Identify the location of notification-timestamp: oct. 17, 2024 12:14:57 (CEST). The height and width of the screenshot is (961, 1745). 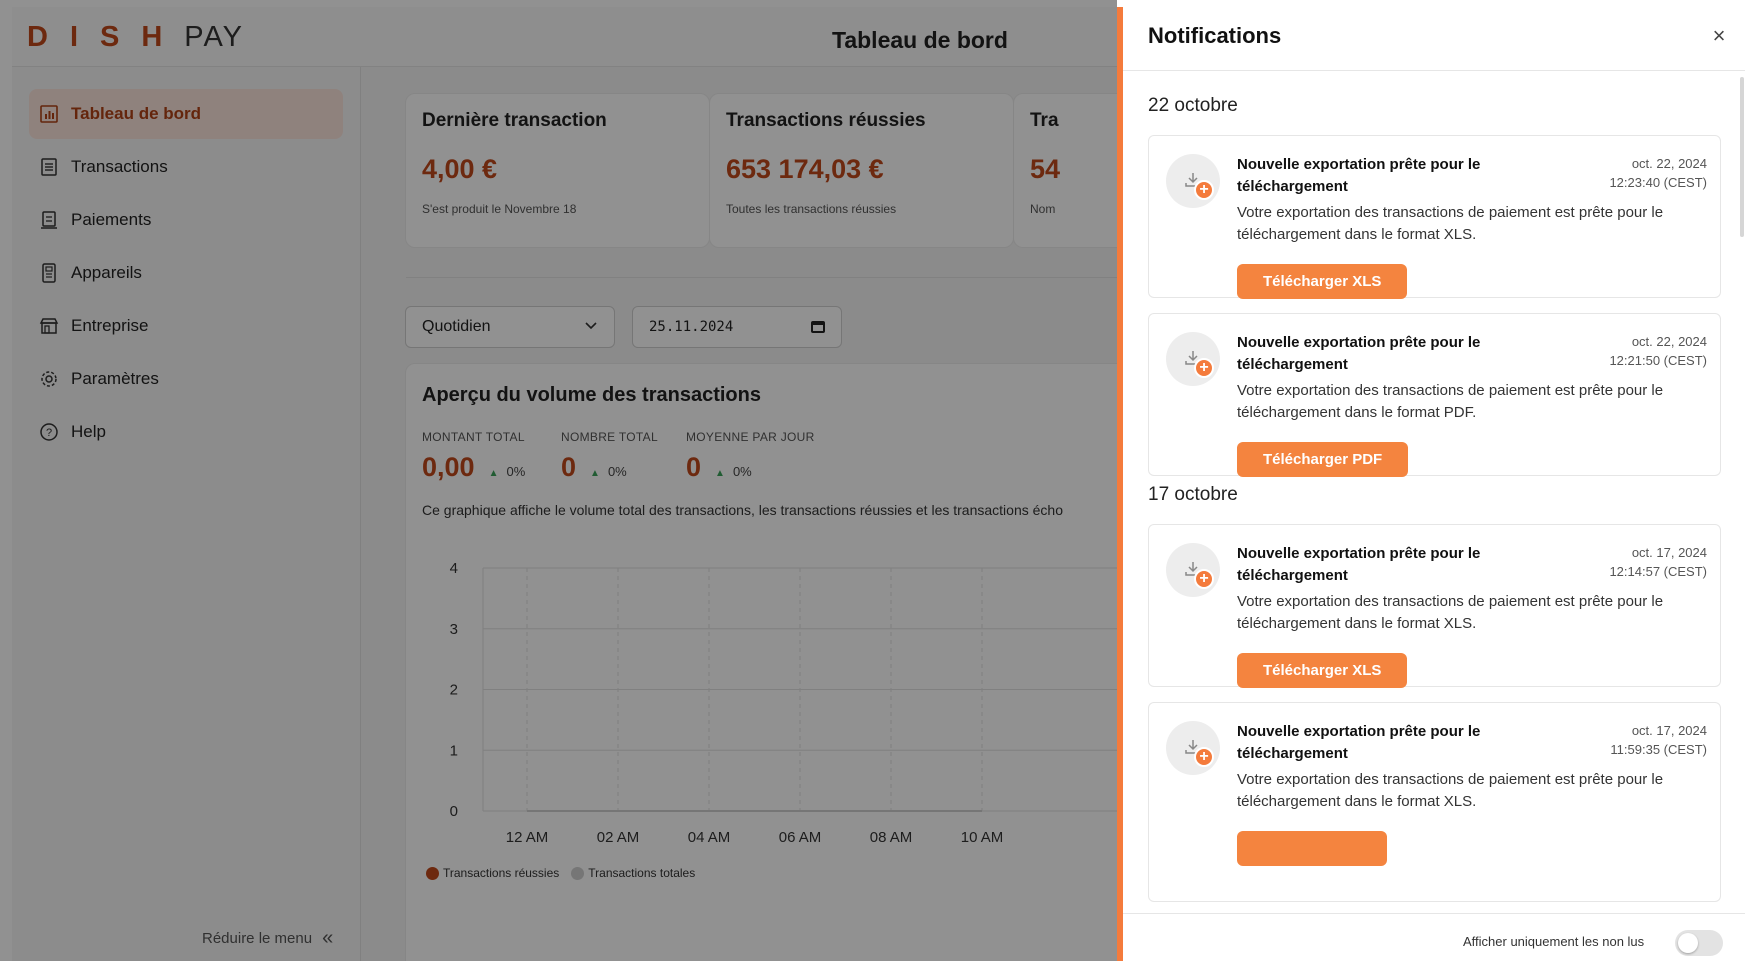
(1618, 562).